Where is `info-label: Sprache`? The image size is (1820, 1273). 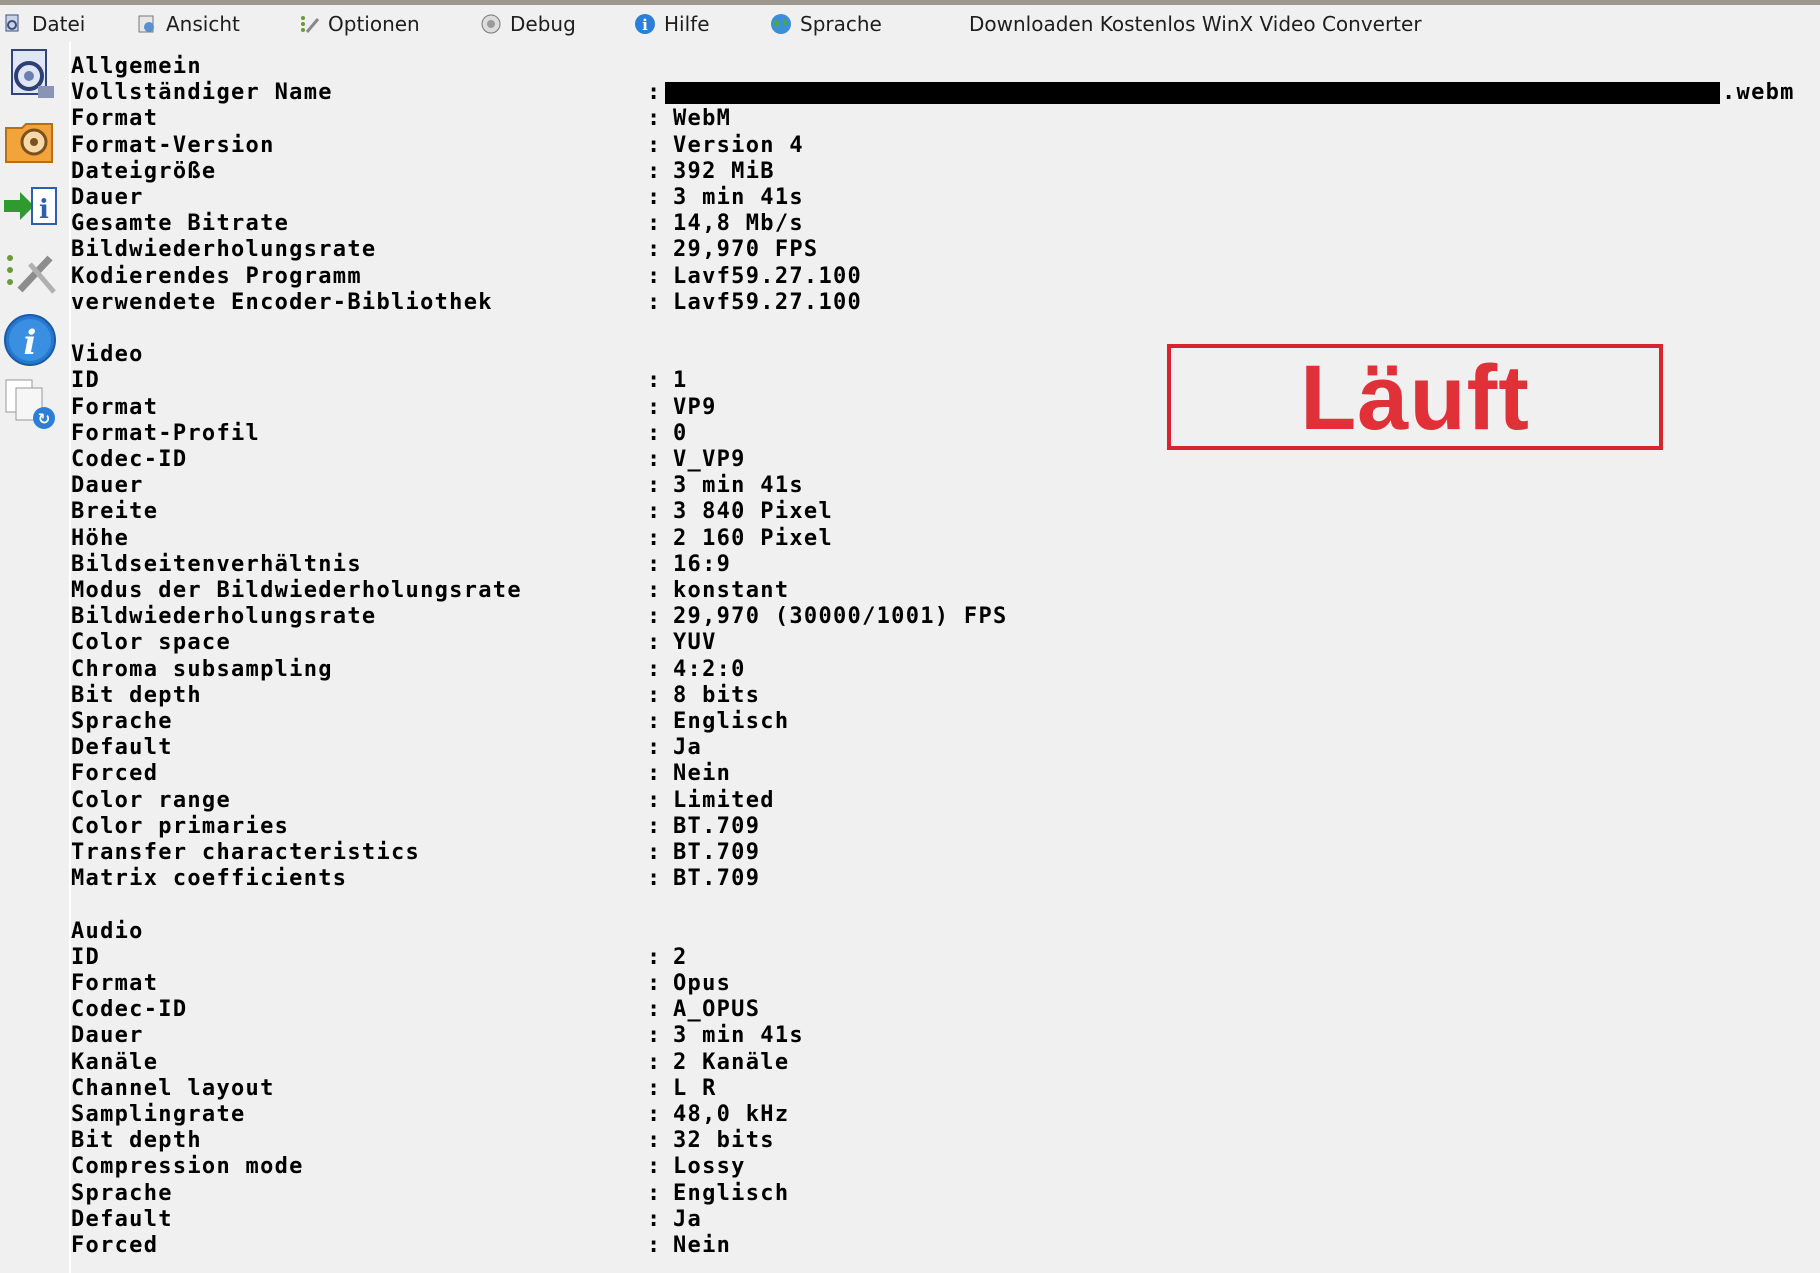 info-label: Sprache is located at coordinates (122, 1193).